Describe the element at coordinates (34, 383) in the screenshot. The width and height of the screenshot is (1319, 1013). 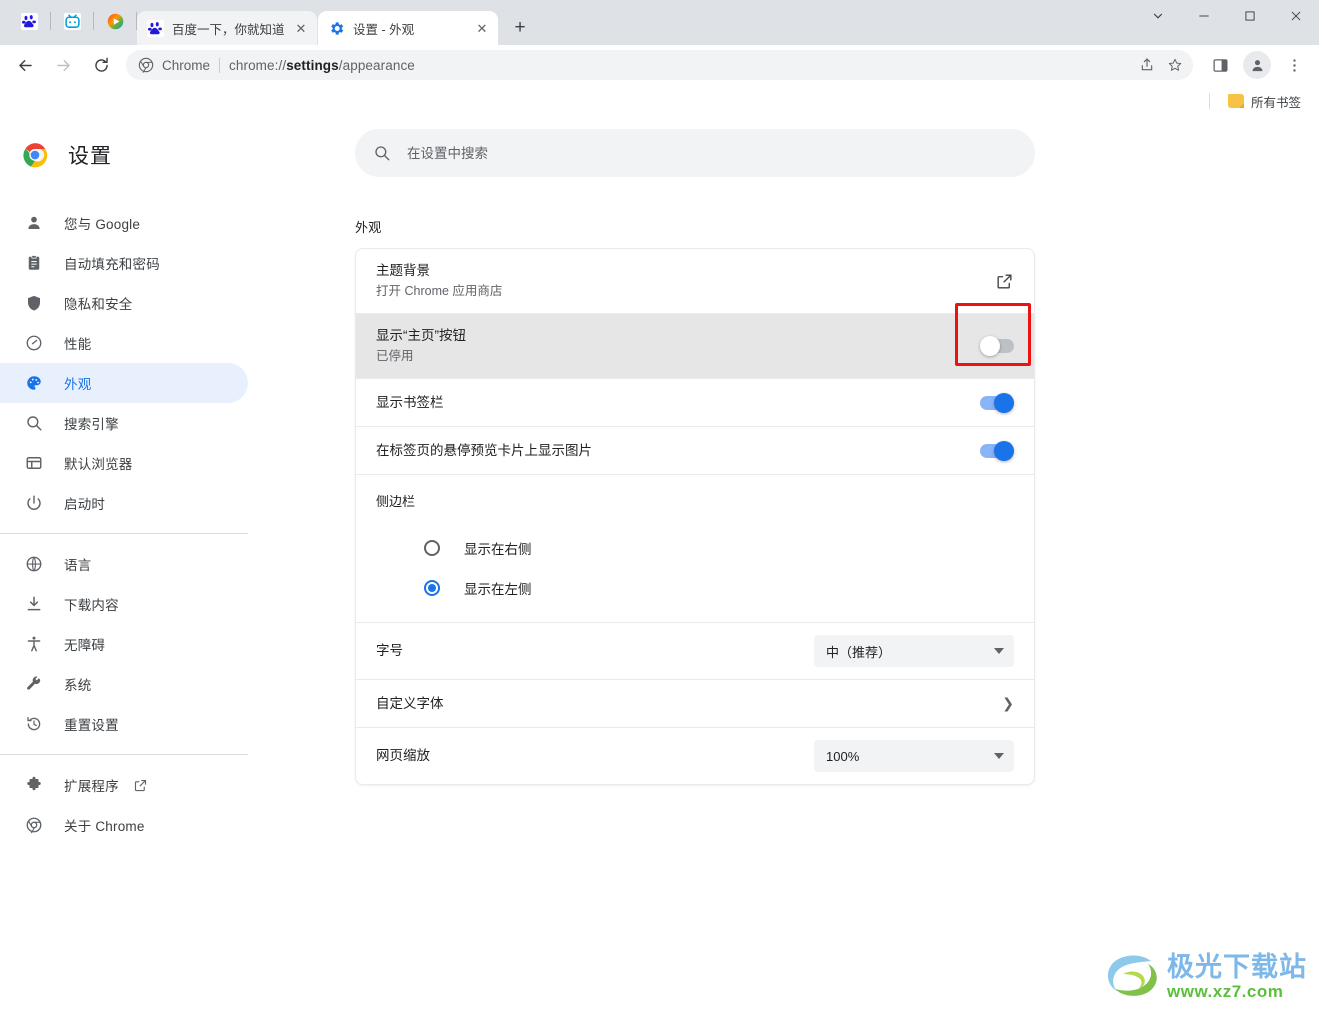
I see `palette-icon` at that location.